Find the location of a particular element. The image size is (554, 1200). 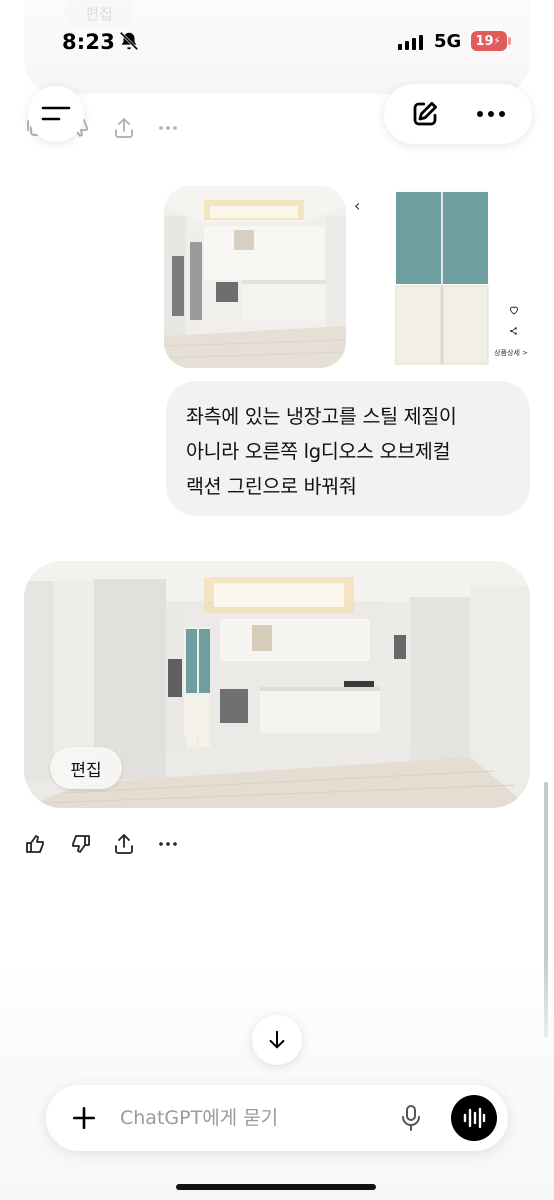

voice-mode-button is located at coordinates (474, 1118).